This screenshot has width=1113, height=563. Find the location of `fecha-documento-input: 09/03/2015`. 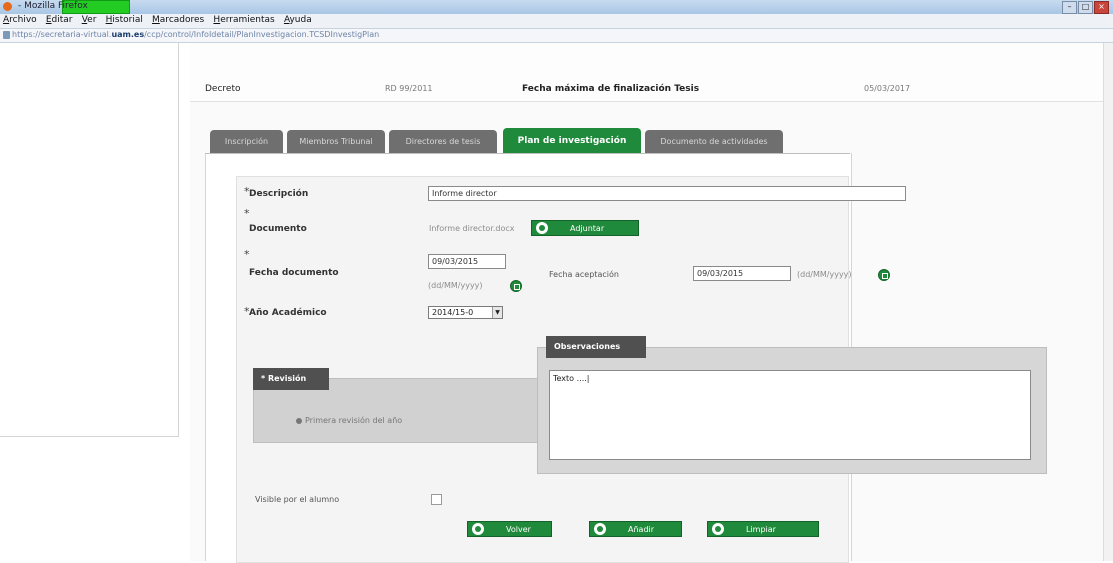

fecha-documento-input: 09/03/2015 is located at coordinates (467, 261).